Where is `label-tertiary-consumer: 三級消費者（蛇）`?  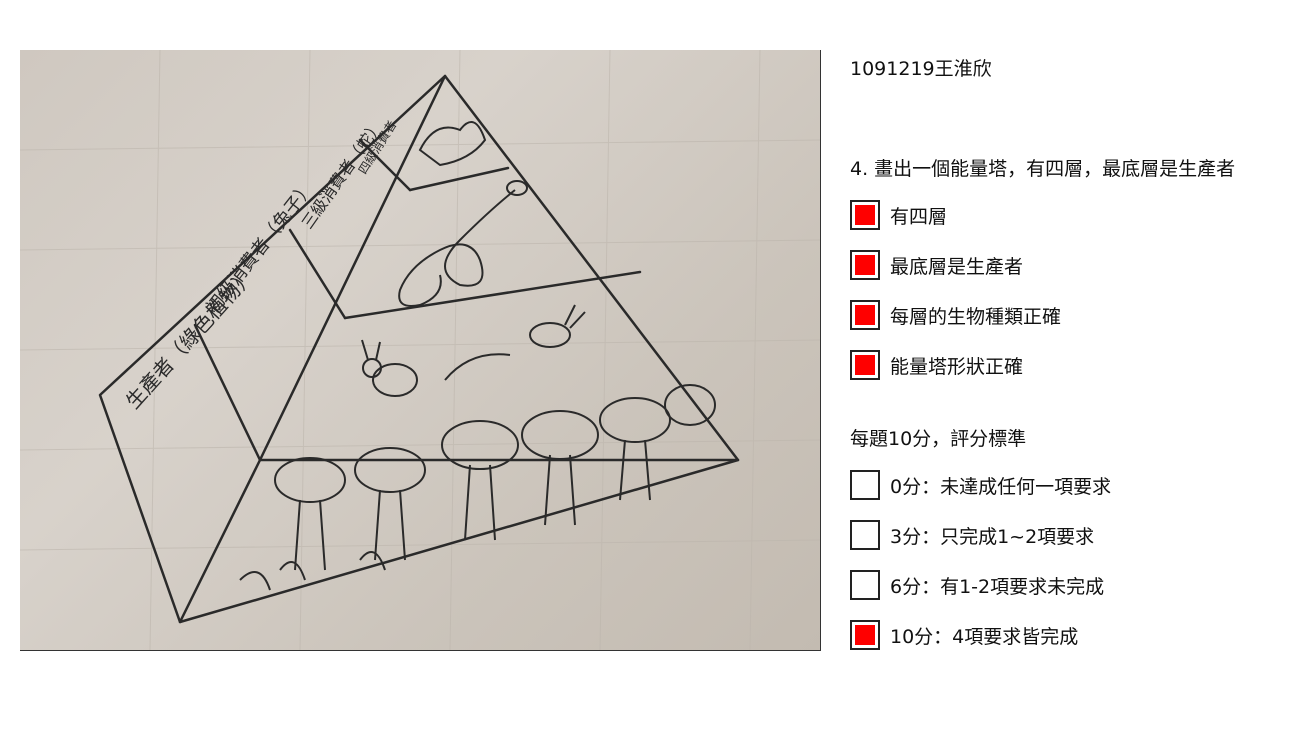 label-tertiary-consumer: 三級消費者（蛇） is located at coordinates (342, 175).